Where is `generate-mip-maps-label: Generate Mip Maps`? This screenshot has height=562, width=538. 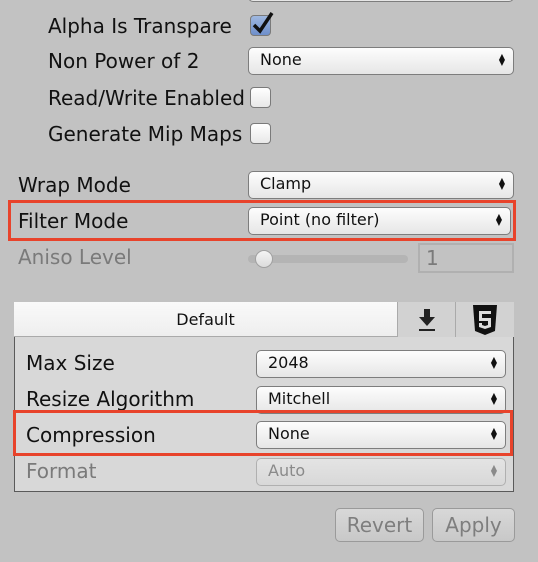
generate-mip-maps-label: Generate Mip Maps is located at coordinates (145, 134).